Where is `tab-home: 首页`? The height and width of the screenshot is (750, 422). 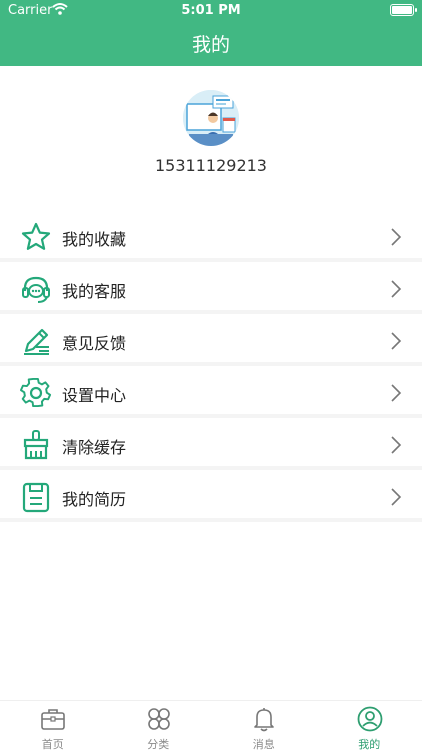 tab-home: 首页 is located at coordinates (53, 725).